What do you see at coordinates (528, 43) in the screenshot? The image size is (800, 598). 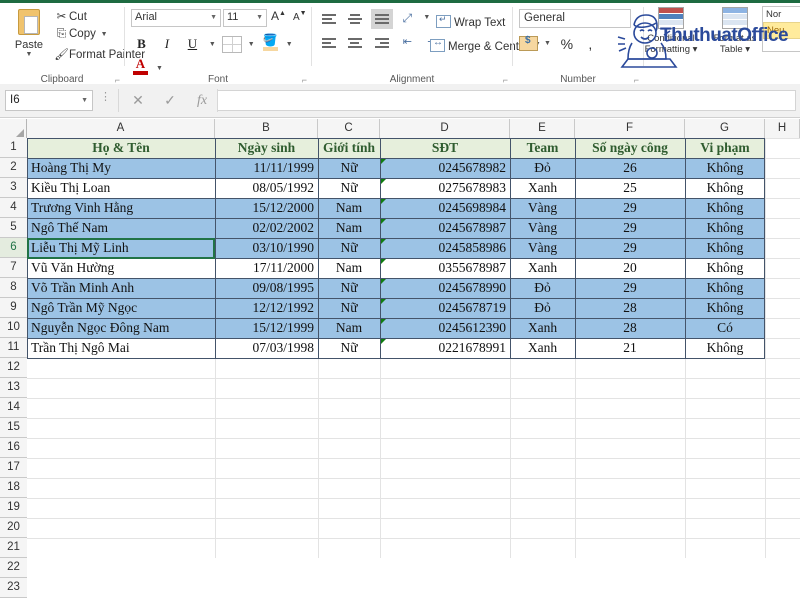 I see `accounting-format-icon` at bounding box center [528, 43].